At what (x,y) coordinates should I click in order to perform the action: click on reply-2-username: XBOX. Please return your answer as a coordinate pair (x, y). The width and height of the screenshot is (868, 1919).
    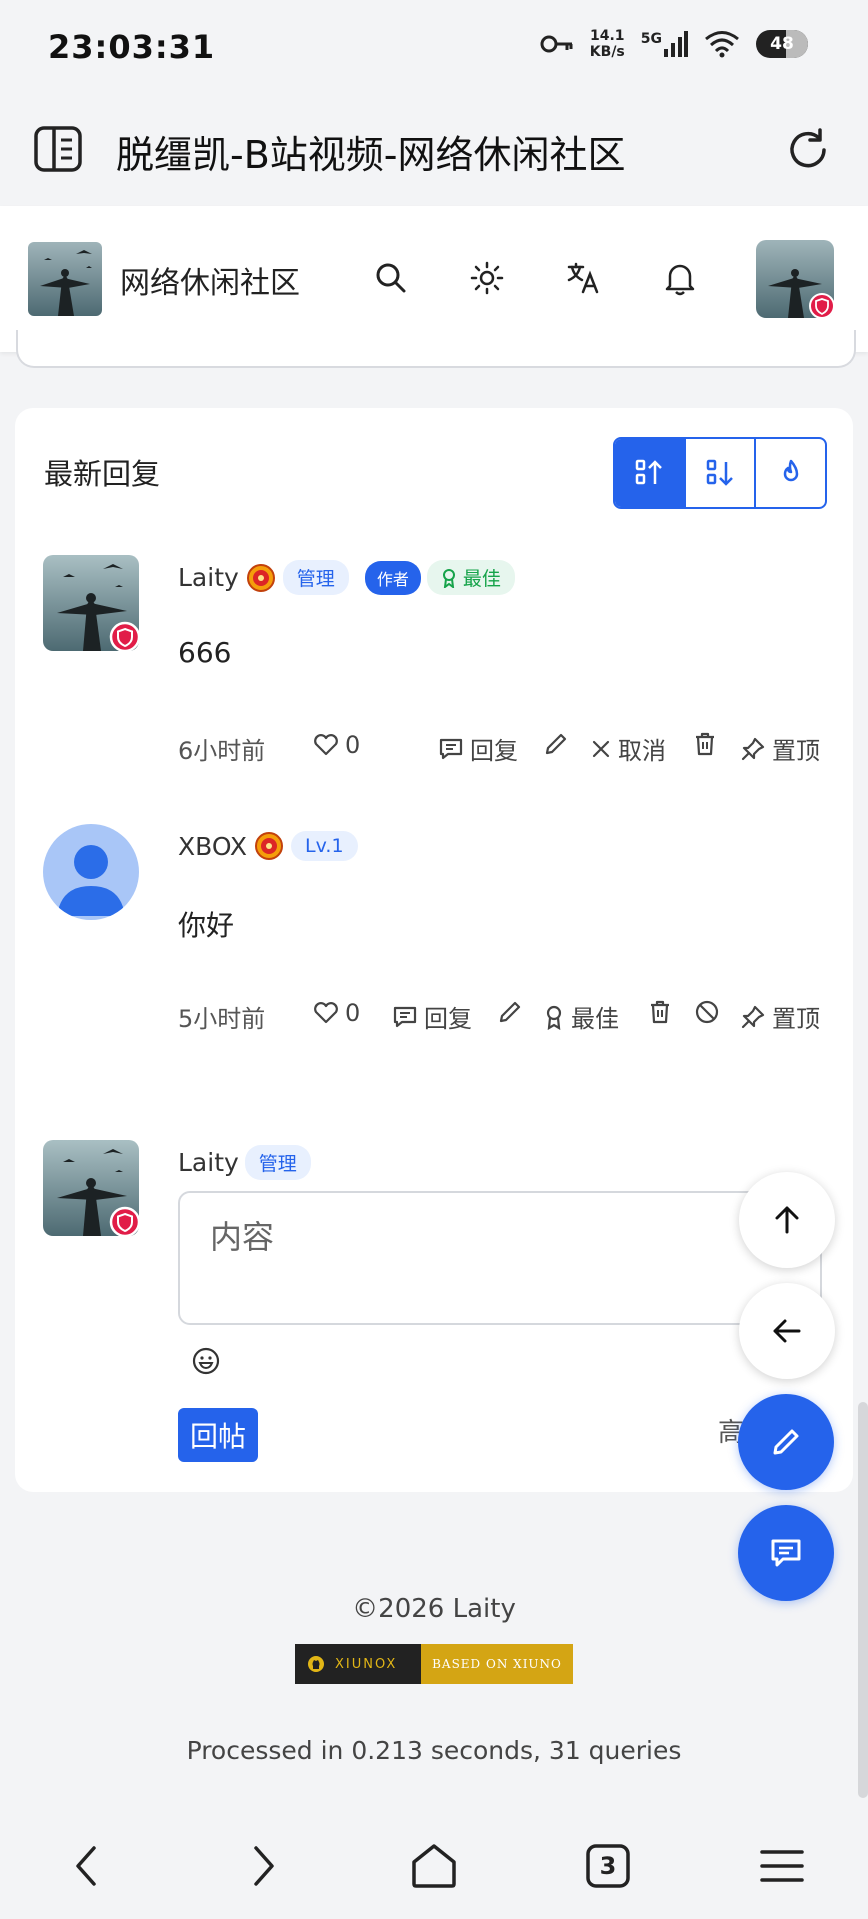
    Looking at the image, I should click on (212, 846).